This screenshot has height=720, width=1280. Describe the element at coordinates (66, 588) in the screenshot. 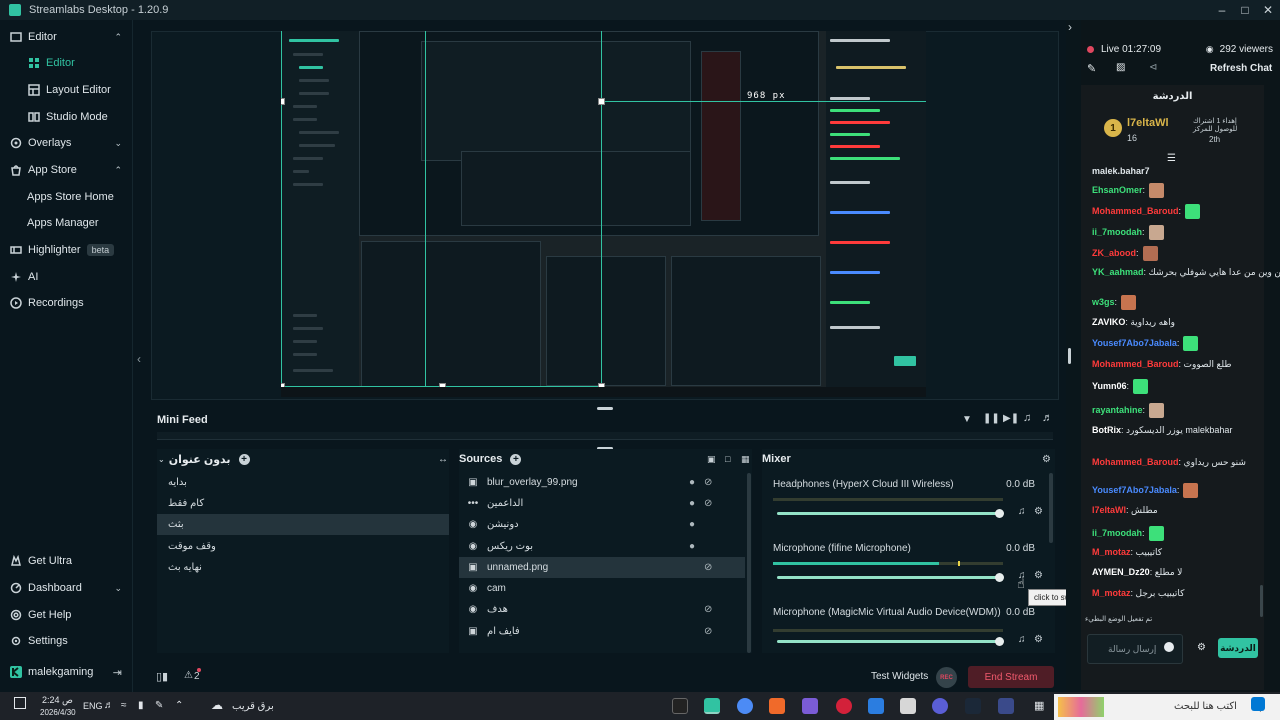

I see `sidebar-item-dashboard: Dashboard ⌄` at that location.